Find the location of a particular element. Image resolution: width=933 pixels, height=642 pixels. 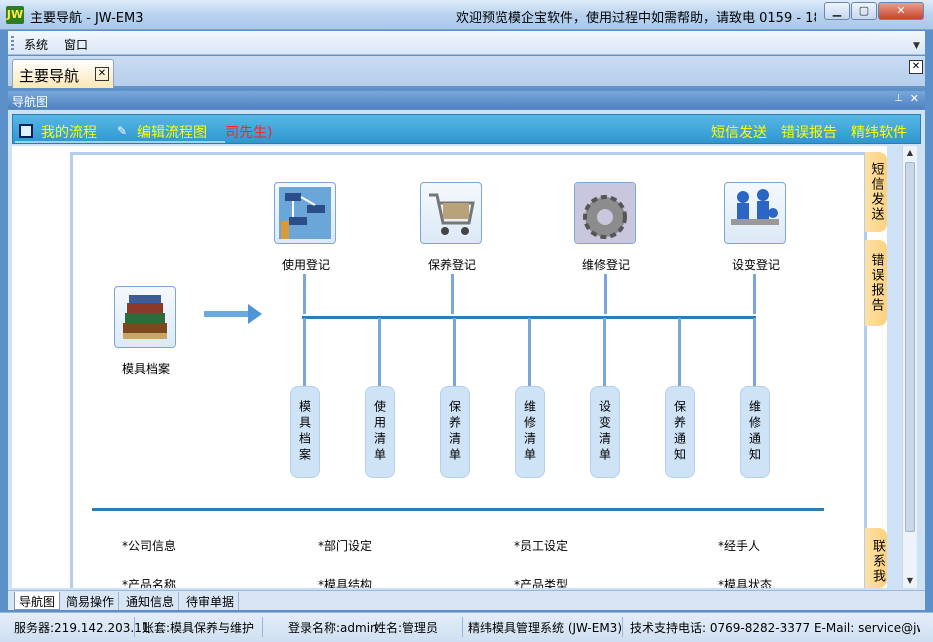

tab-main-navigation: 主要导航 ✕ is located at coordinates (63, 73).